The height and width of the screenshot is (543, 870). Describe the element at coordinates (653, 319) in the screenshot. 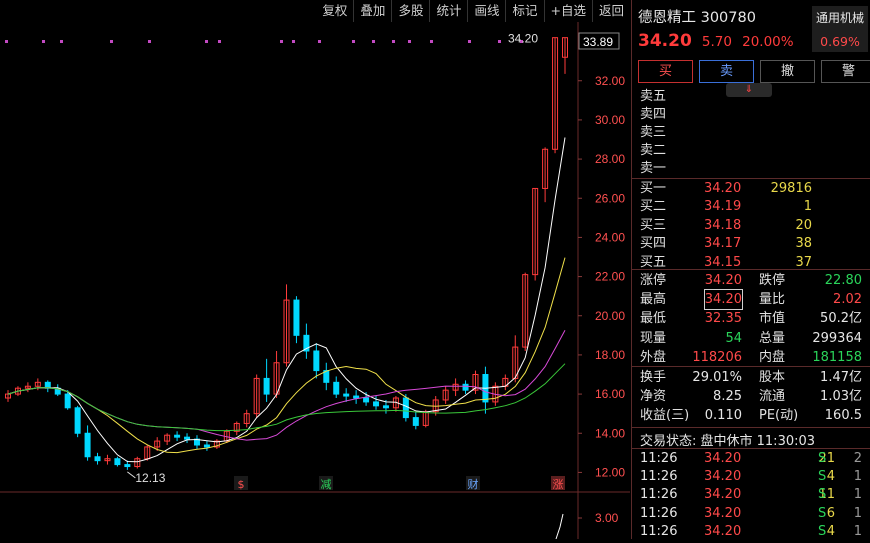

I see `stat-label: 最低` at that location.